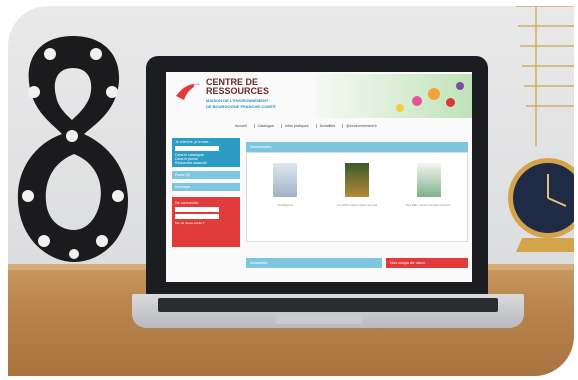 The height and width of the screenshot is (380, 578). What do you see at coordinates (296, 126) in the screenshot?
I see `nav-infos: Infos pratiques` at bounding box center [296, 126].